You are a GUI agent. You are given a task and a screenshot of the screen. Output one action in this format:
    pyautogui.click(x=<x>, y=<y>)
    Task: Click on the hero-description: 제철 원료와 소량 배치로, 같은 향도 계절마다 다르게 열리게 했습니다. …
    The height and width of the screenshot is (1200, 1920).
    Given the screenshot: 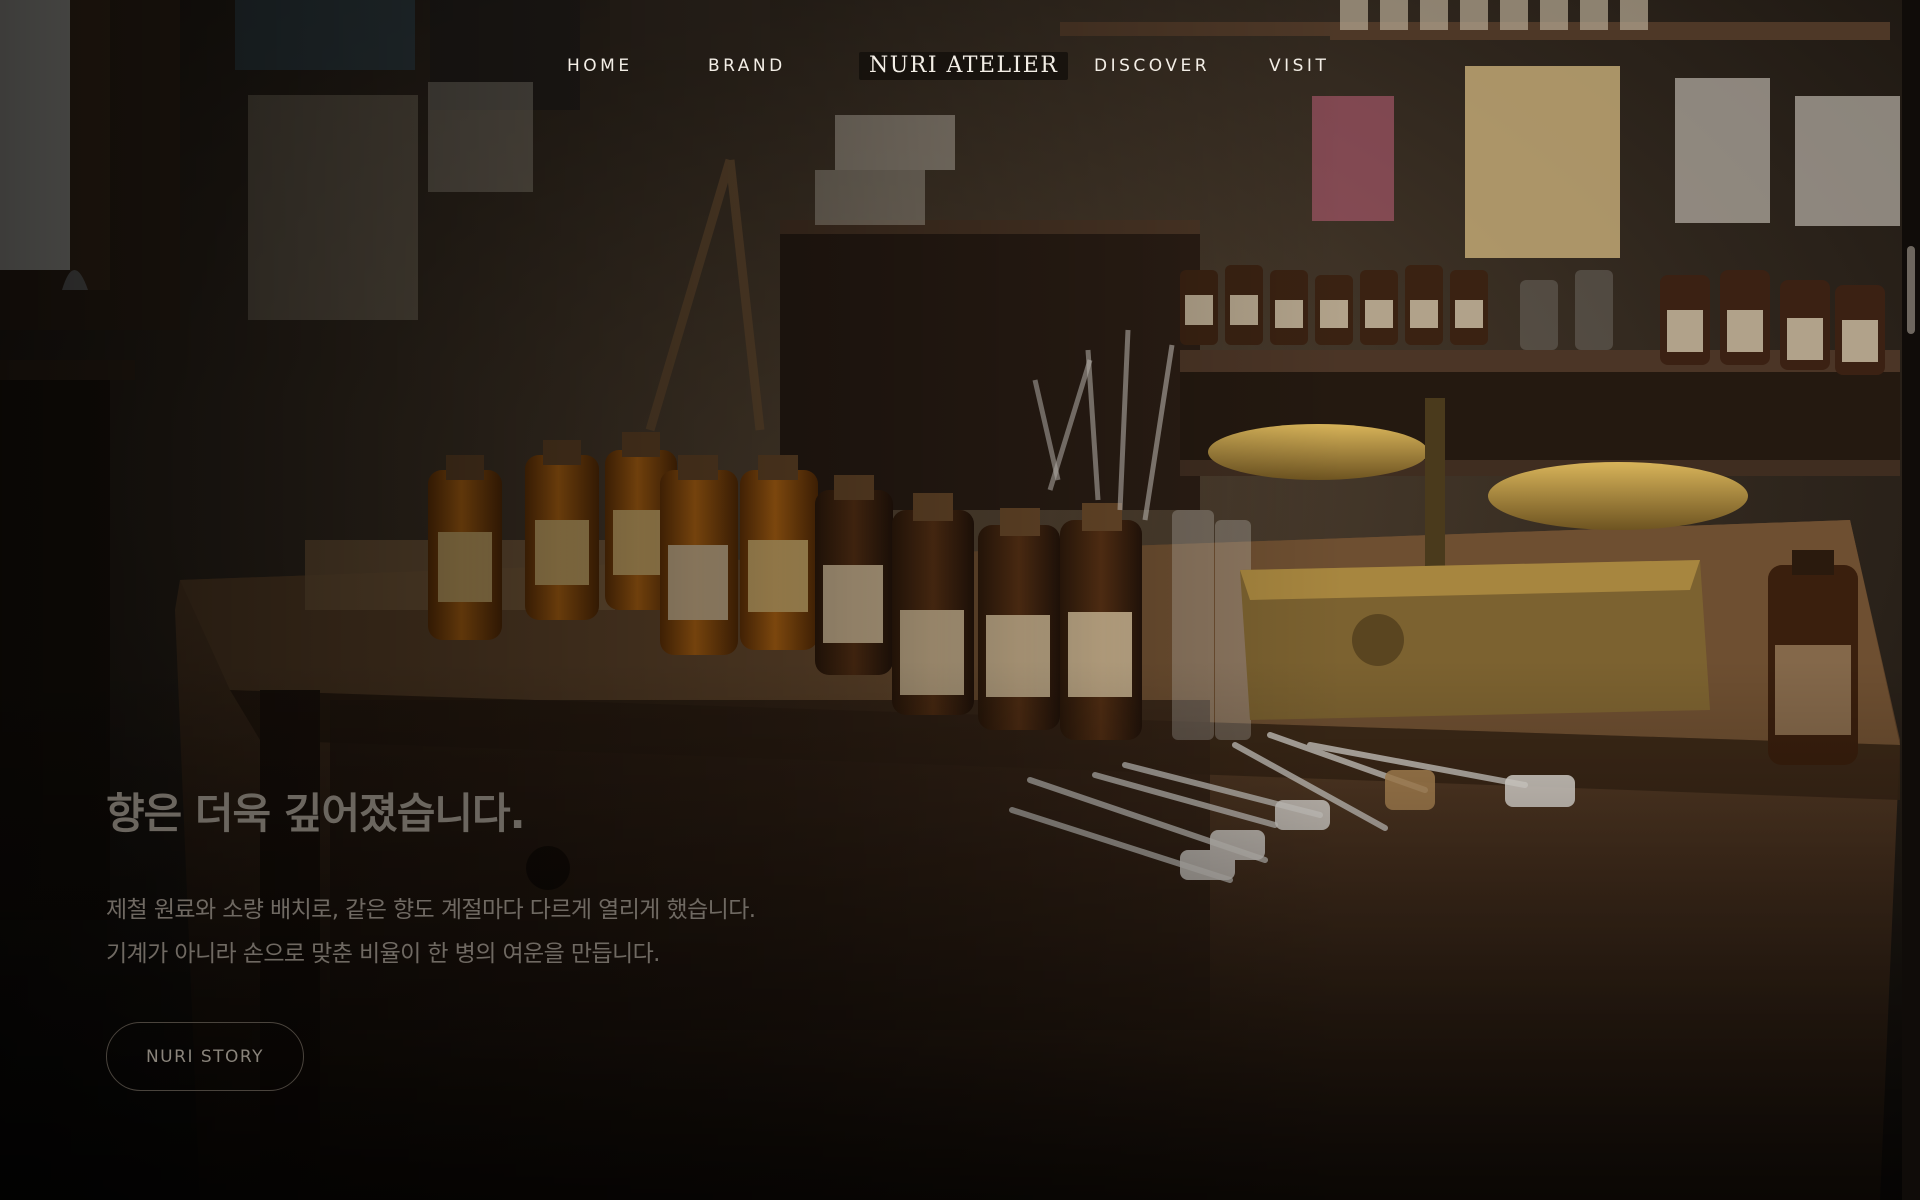 What is the action you would take?
    pyautogui.click(x=431, y=932)
    